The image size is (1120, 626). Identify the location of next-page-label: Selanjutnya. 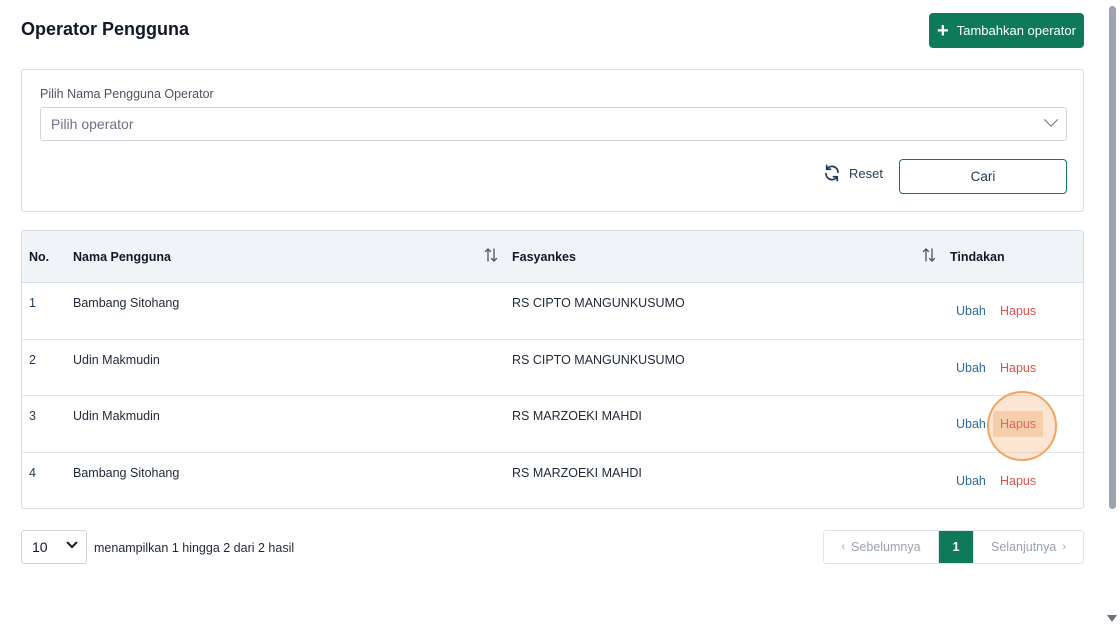
(1024, 547).